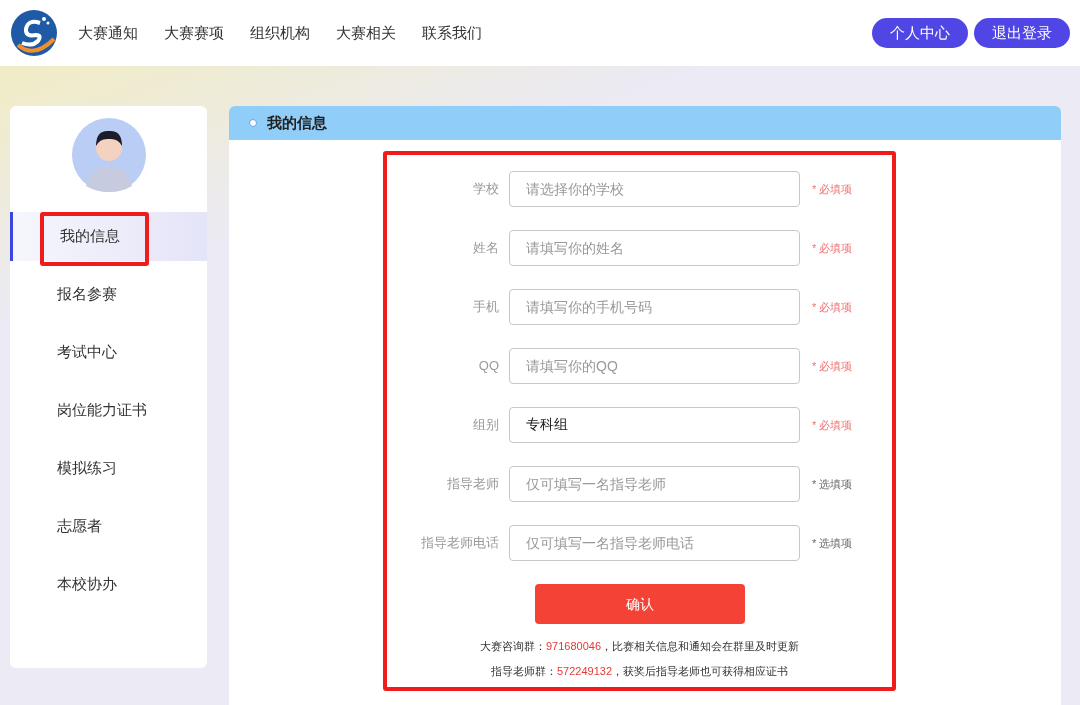 The image size is (1080, 705). Describe the element at coordinates (654, 425) in the screenshot. I see `input-field: 专科组` at that location.